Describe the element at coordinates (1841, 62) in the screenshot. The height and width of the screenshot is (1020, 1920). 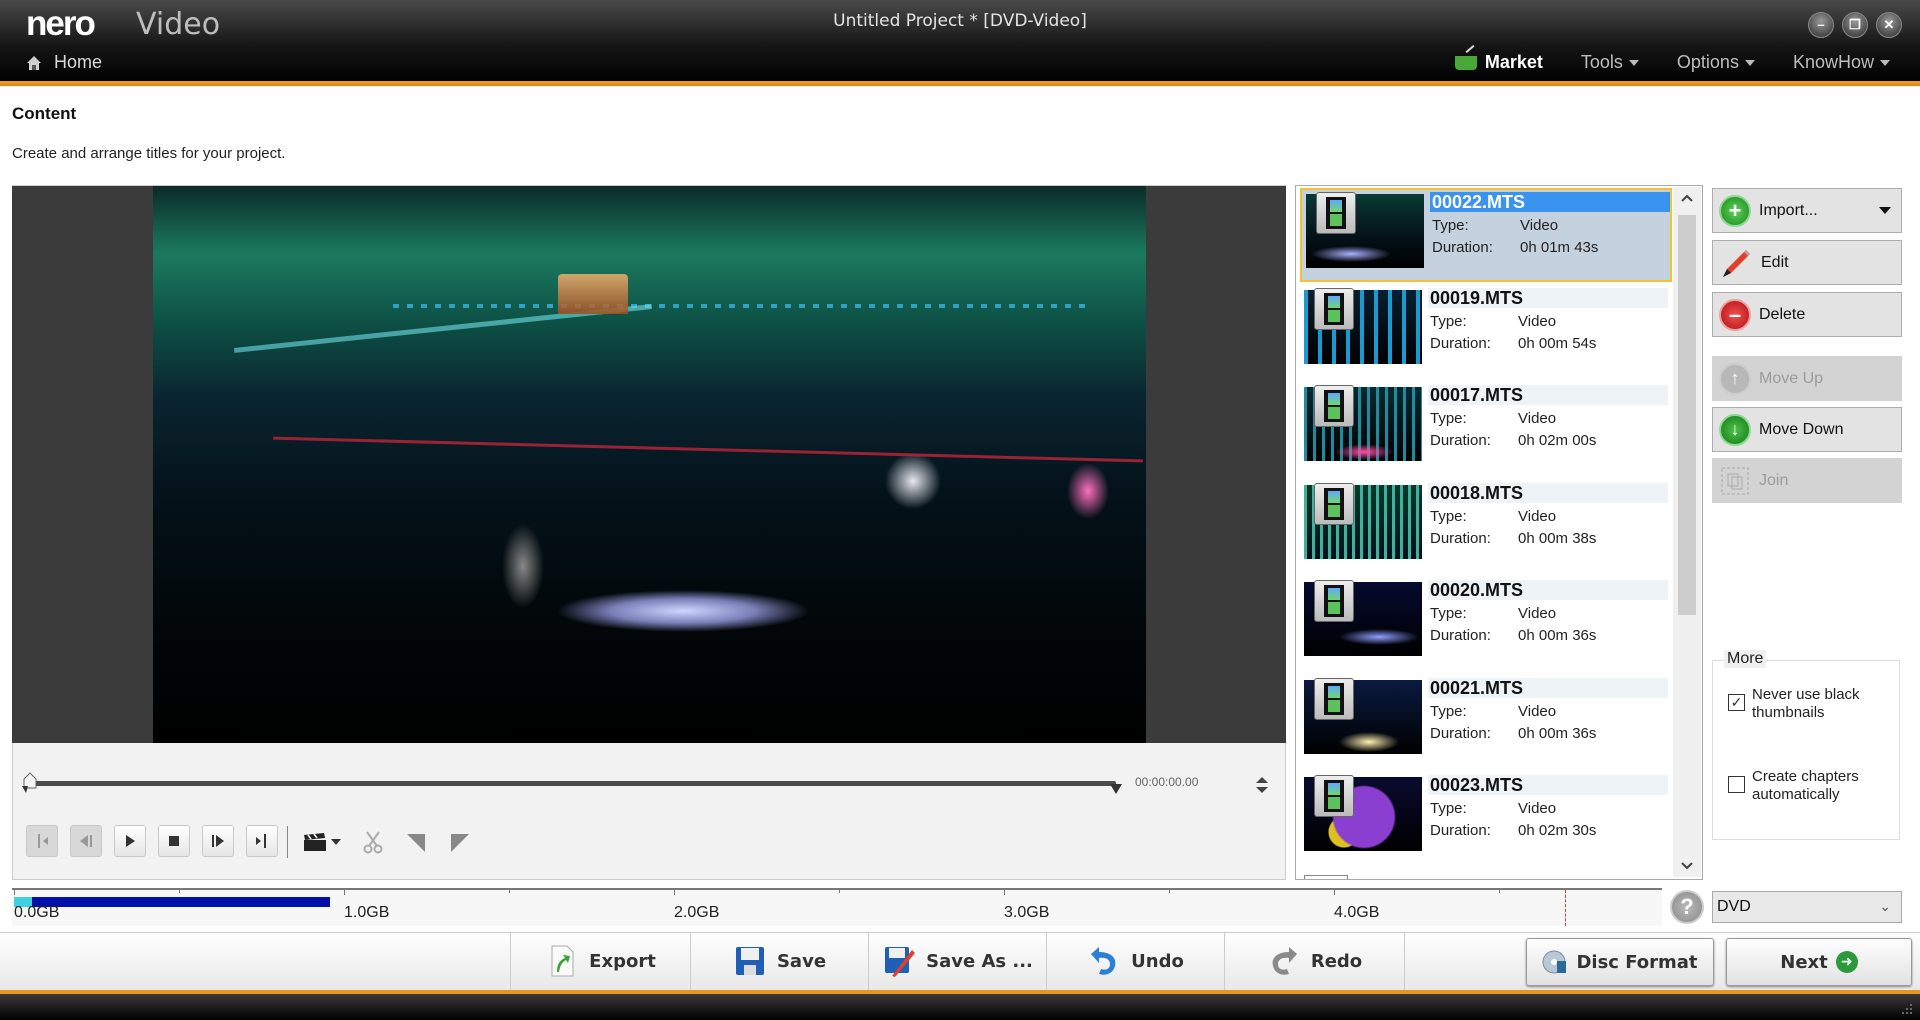
I see `knowhow-menu: KnowHow` at that location.